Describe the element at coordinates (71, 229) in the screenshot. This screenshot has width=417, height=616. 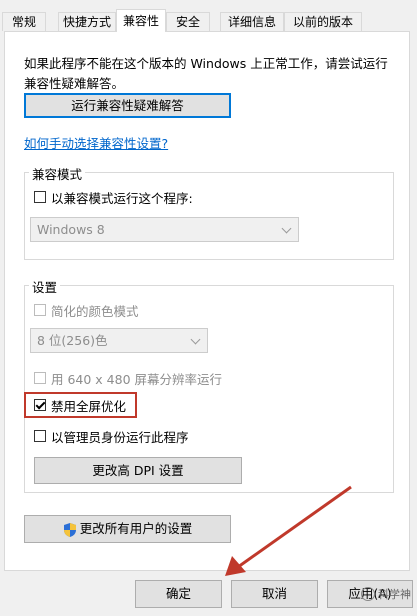
I see `os-version-value: Windows 8` at that location.